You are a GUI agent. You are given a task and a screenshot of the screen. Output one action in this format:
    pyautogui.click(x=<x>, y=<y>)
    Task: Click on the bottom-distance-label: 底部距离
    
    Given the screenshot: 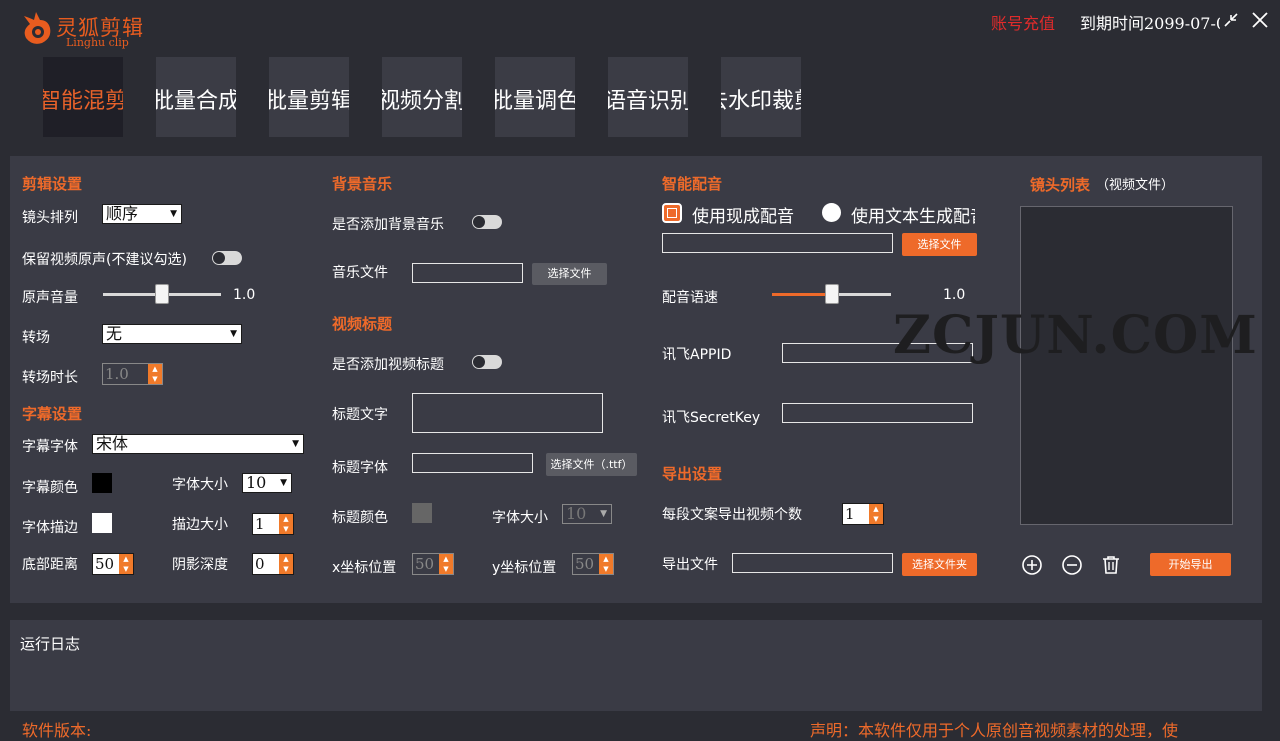 What is the action you would take?
    pyautogui.click(x=50, y=565)
    